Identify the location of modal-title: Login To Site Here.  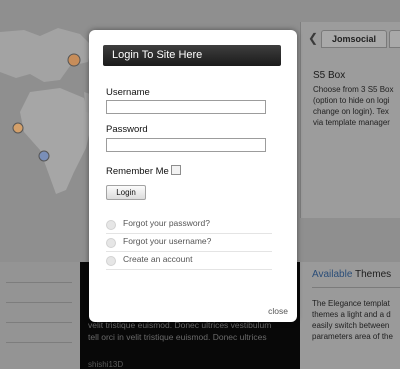
(192, 55).